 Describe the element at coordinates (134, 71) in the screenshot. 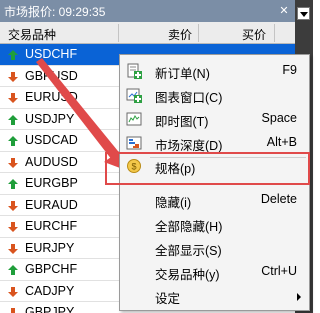

I see `new-order-icon` at that location.